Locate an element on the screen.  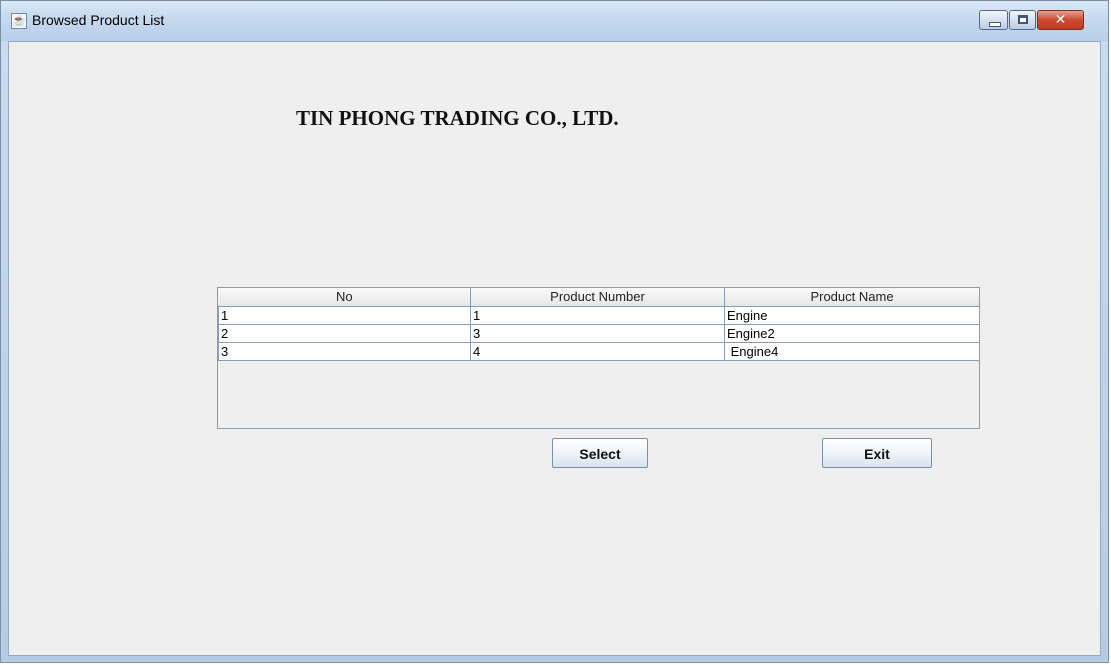
table-row: 1 1 Engine is located at coordinates (599, 315).